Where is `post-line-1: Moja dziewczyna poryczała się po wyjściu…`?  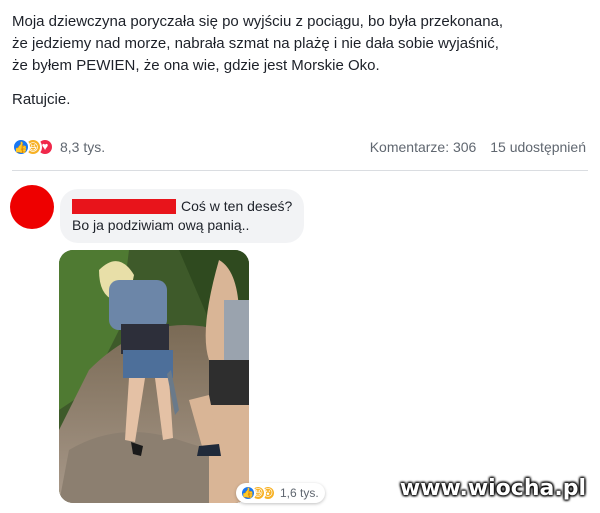 post-line-1: Moja dziewczyna poryczała się po wyjściu… is located at coordinates (258, 21).